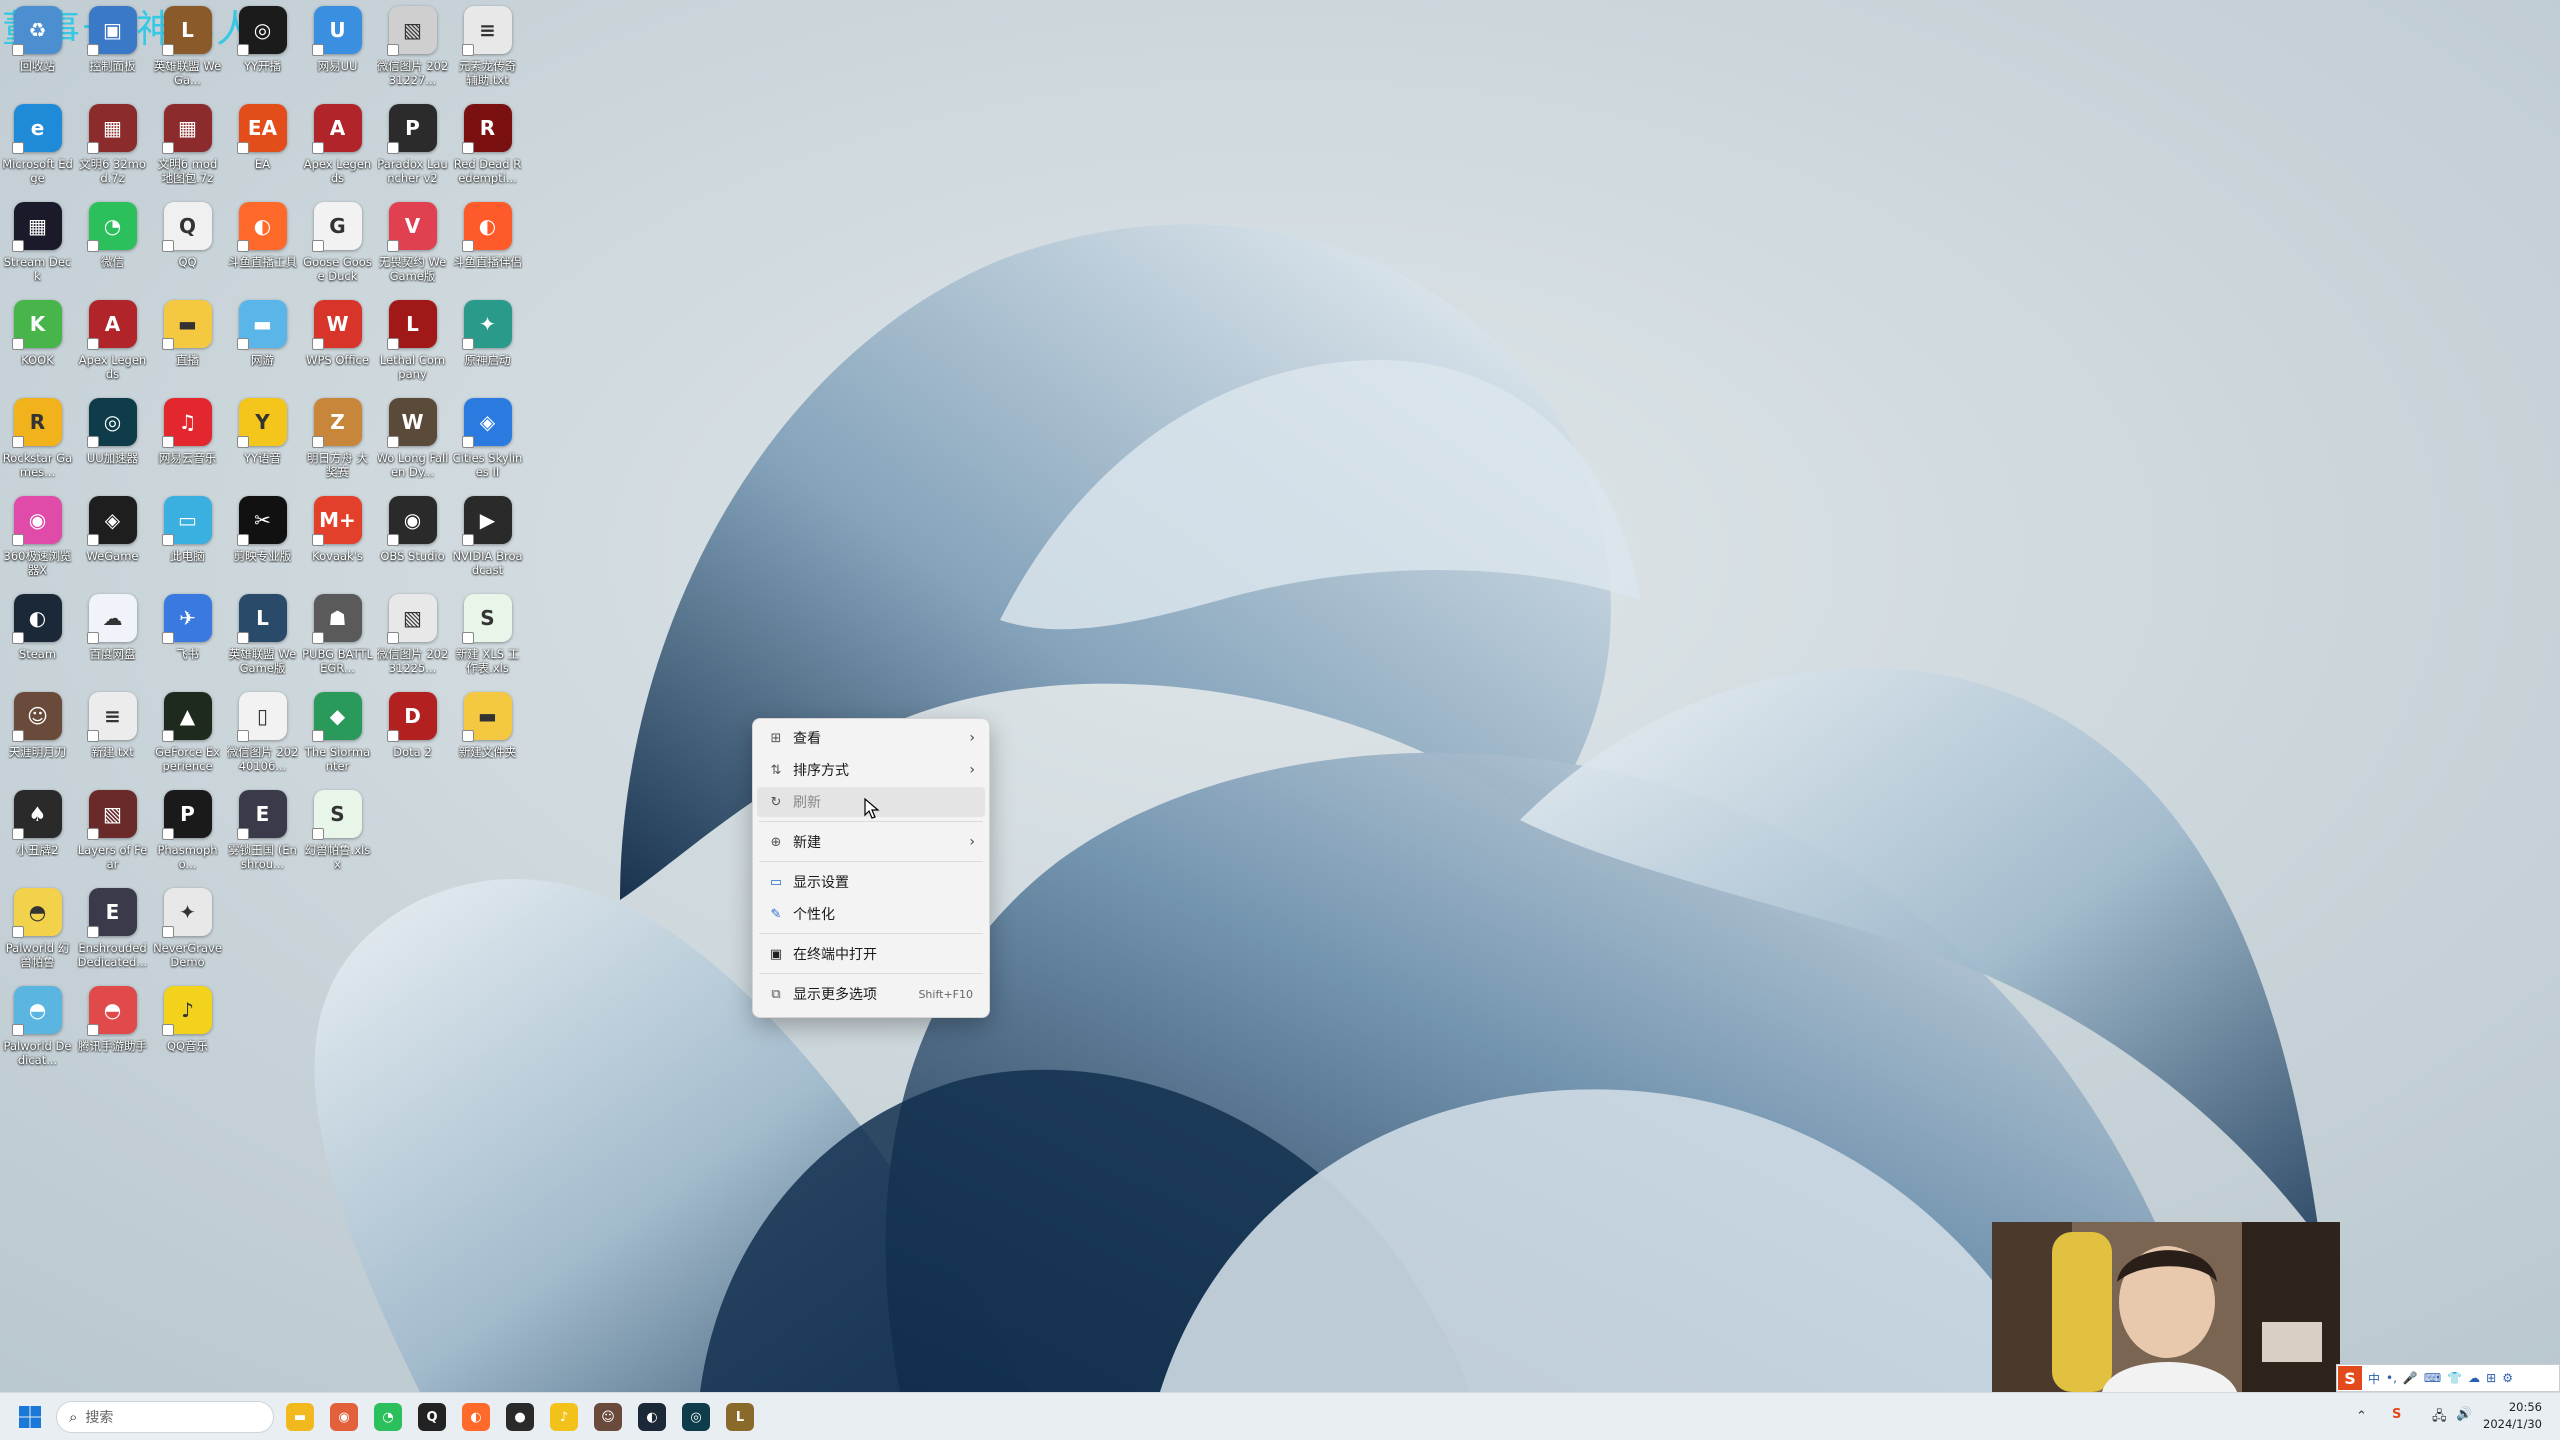 This screenshot has height=1440, width=2560. Describe the element at coordinates (2410, 1378) in the screenshot. I see `ime-voice-icon: 🎤` at that location.